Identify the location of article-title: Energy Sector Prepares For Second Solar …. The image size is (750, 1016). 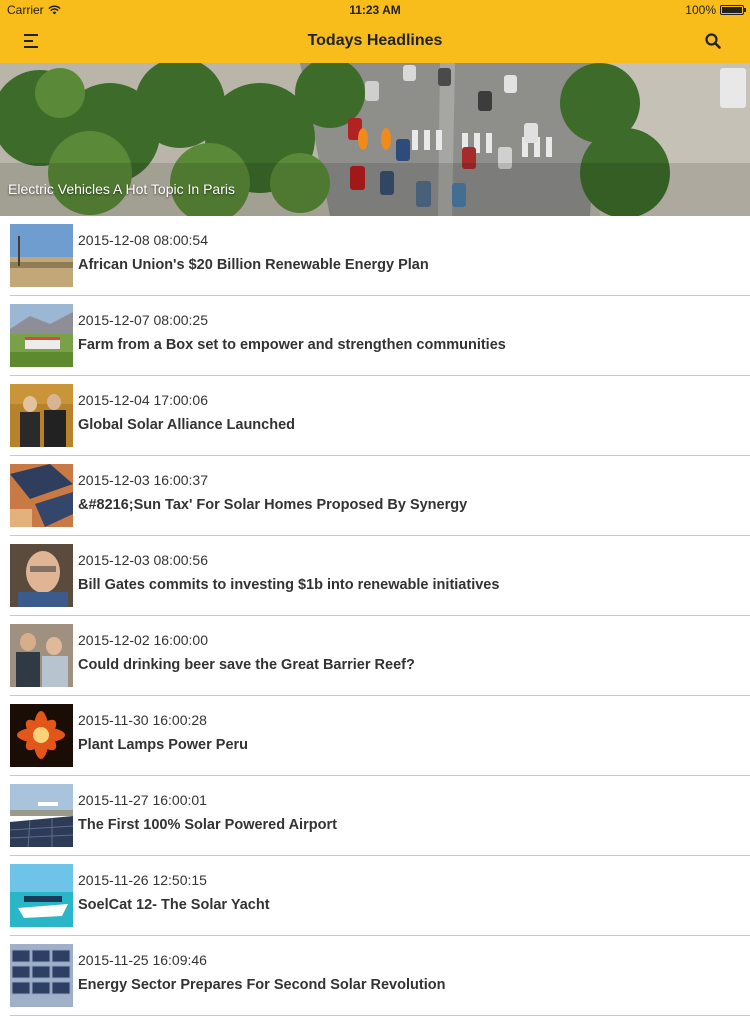
(262, 985).